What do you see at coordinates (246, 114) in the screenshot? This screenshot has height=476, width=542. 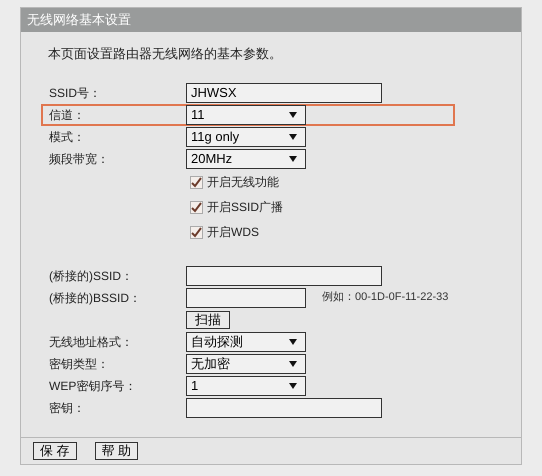 I see `dropdown-select: 11` at bounding box center [246, 114].